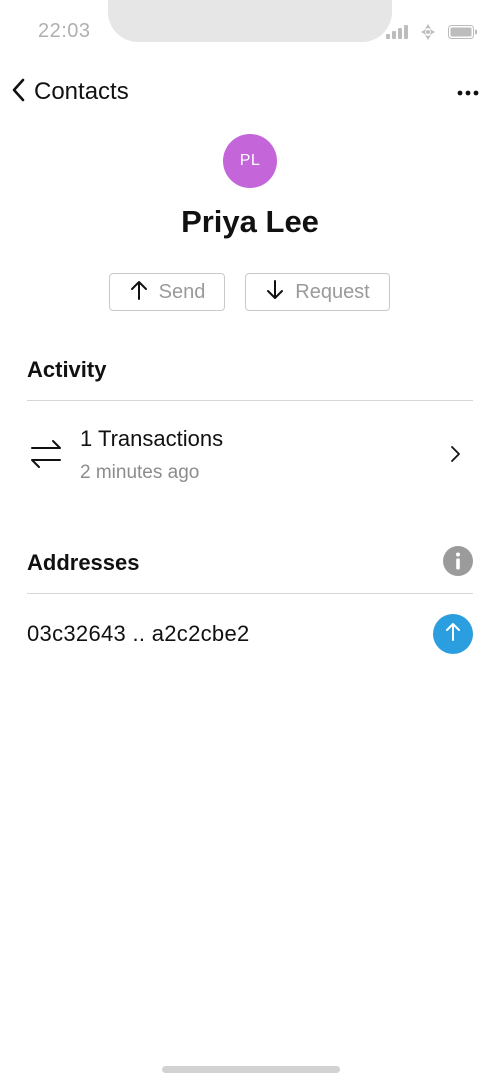 The height and width of the screenshot is (1084, 500). Describe the element at coordinates (83, 562) in the screenshot. I see `addresses-heading: Addresses` at that location.